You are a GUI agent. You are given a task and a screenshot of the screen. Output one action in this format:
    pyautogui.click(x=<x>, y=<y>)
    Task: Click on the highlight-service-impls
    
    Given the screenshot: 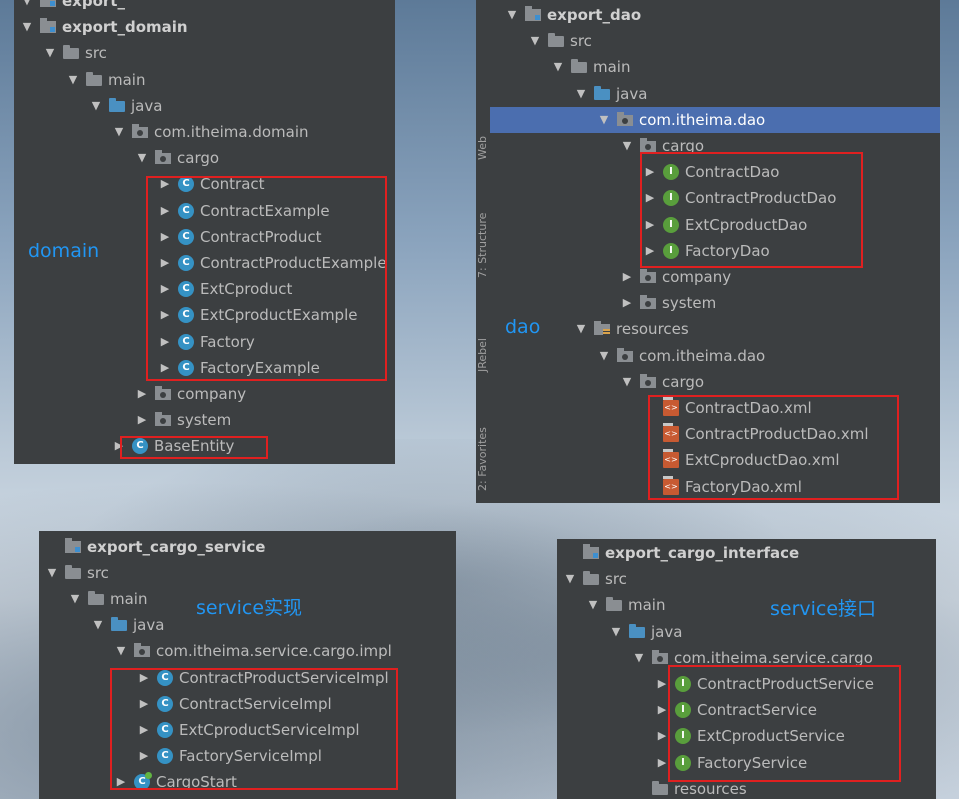 What is the action you would take?
    pyautogui.click(x=254, y=729)
    